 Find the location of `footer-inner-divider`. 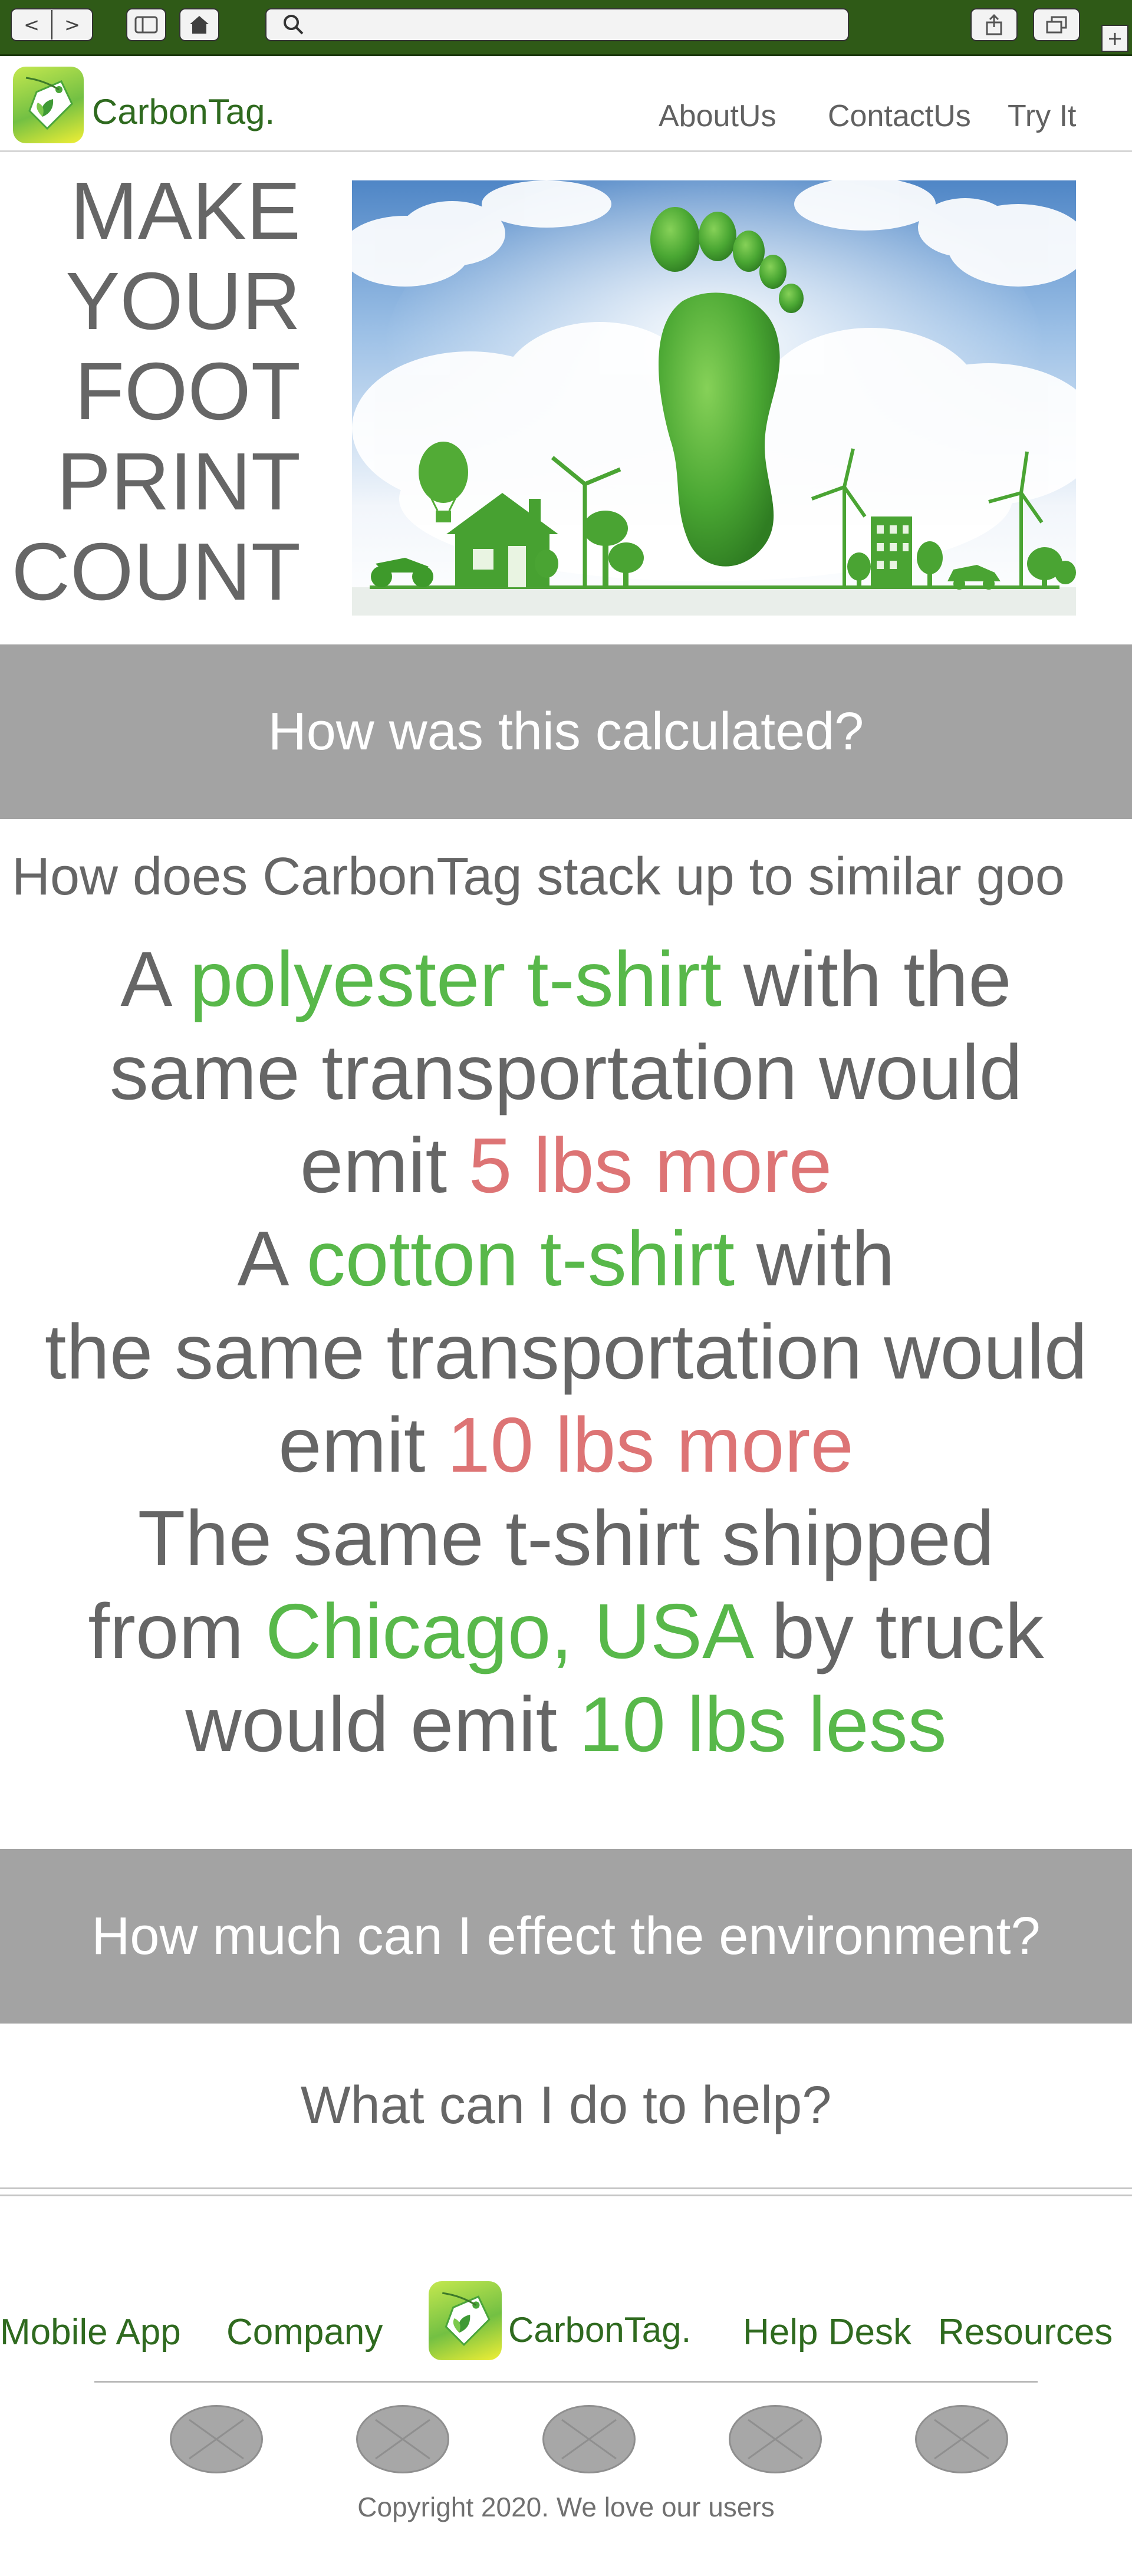

footer-inner-divider is located at coordinates (566, 2382).